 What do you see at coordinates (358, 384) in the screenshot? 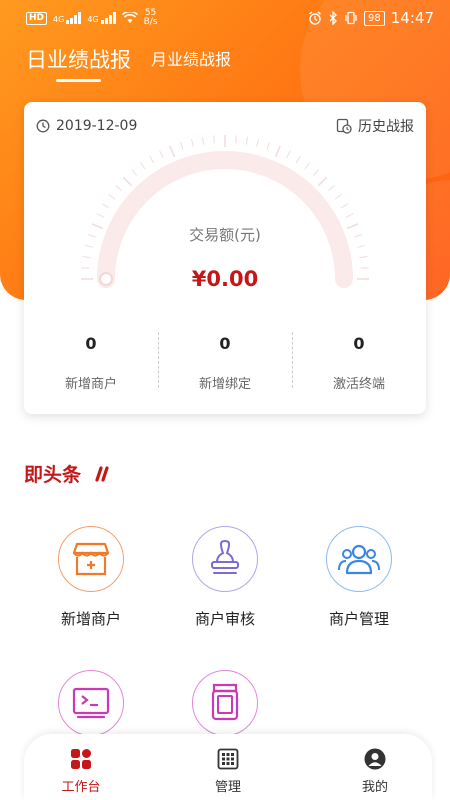
I see `stat-label: 激活终端` at bounding box center [358, 384].